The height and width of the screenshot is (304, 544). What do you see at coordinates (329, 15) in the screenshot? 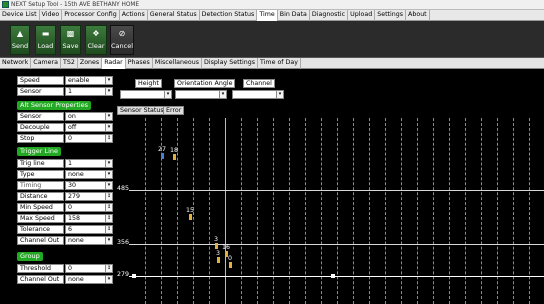
I see `tab-diagnostic: Diagnostic` at bounding box center [329, 15].